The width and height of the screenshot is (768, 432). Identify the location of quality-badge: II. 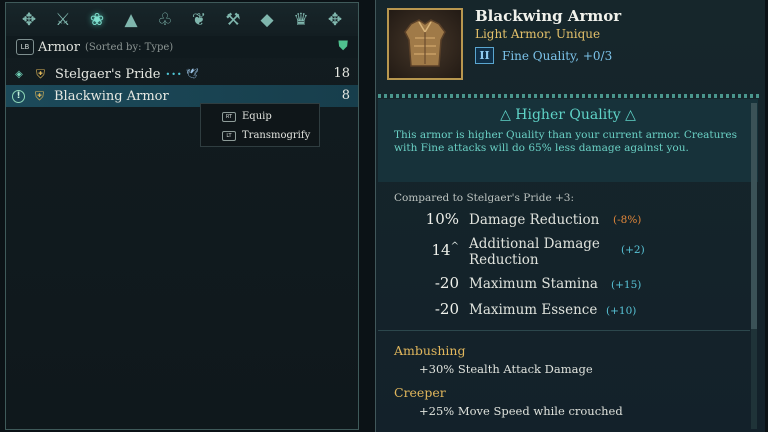
(484, 55).